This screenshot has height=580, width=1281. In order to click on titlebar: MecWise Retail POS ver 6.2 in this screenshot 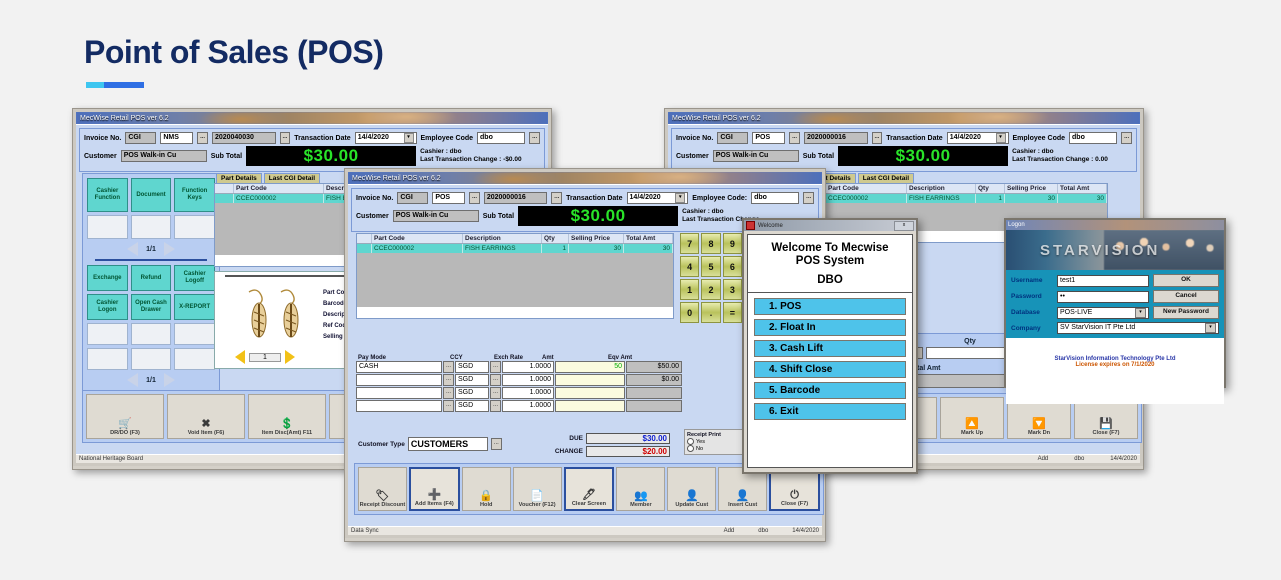, I will do `click(904, 118)`.